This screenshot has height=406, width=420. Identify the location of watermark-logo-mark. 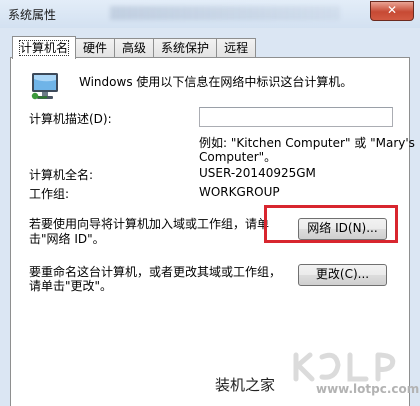
(344, 367).